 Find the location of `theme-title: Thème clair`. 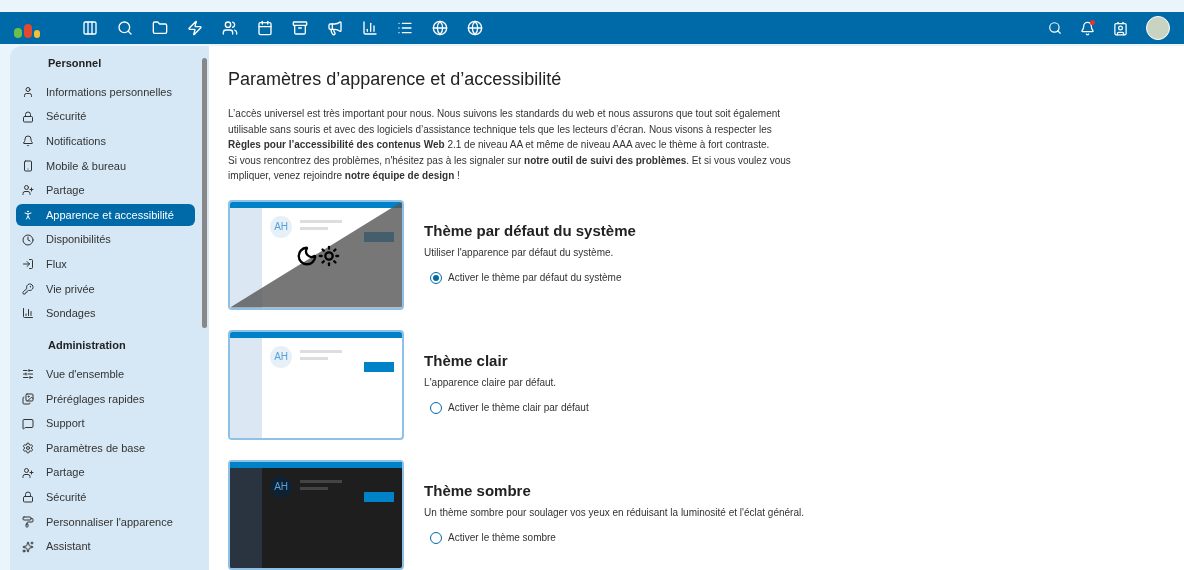

theme-title: Thème clair is located at coordinates (466, 360).